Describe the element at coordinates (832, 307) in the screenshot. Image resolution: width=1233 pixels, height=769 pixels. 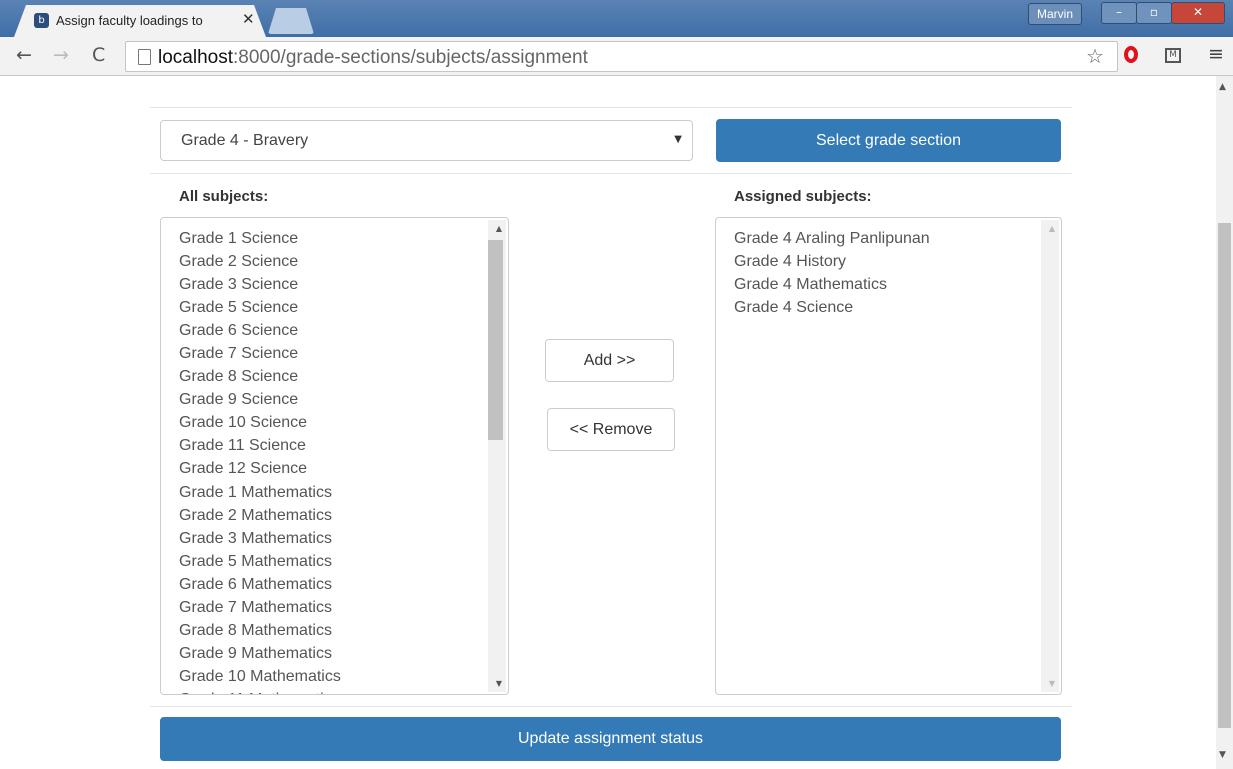
I see `list-item: Grade 4 Science` at that location.